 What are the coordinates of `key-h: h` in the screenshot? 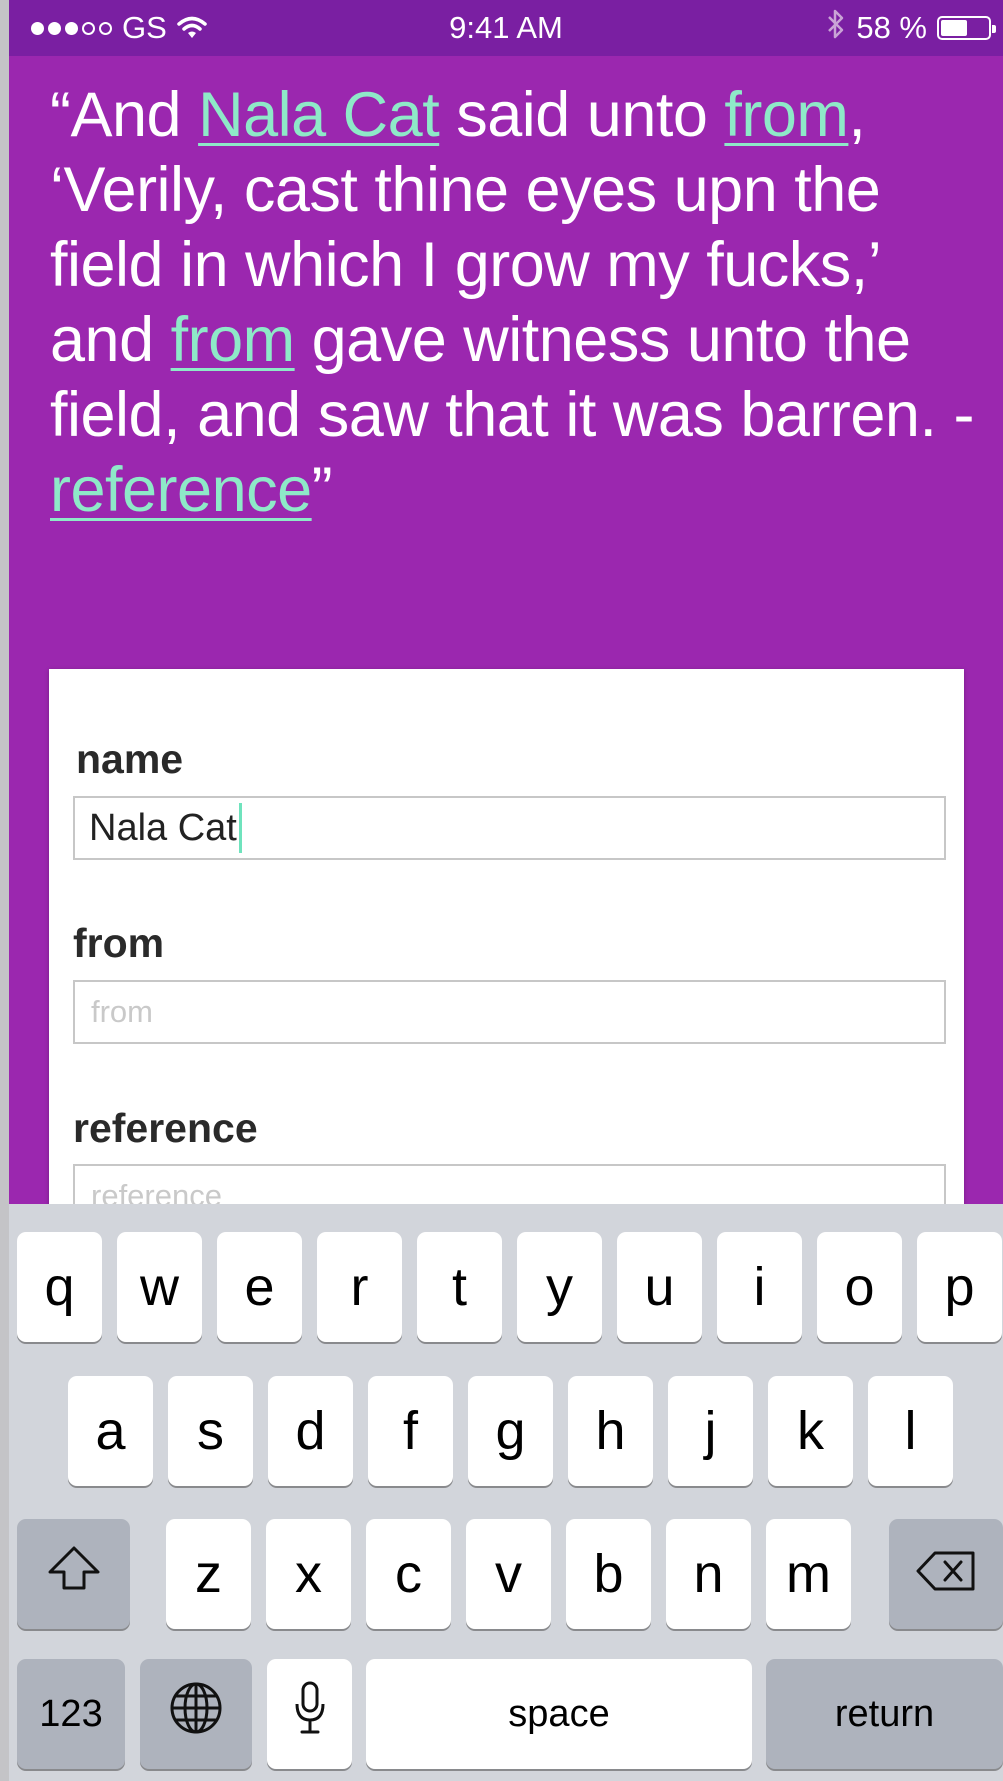 It's located at (610, 1431).